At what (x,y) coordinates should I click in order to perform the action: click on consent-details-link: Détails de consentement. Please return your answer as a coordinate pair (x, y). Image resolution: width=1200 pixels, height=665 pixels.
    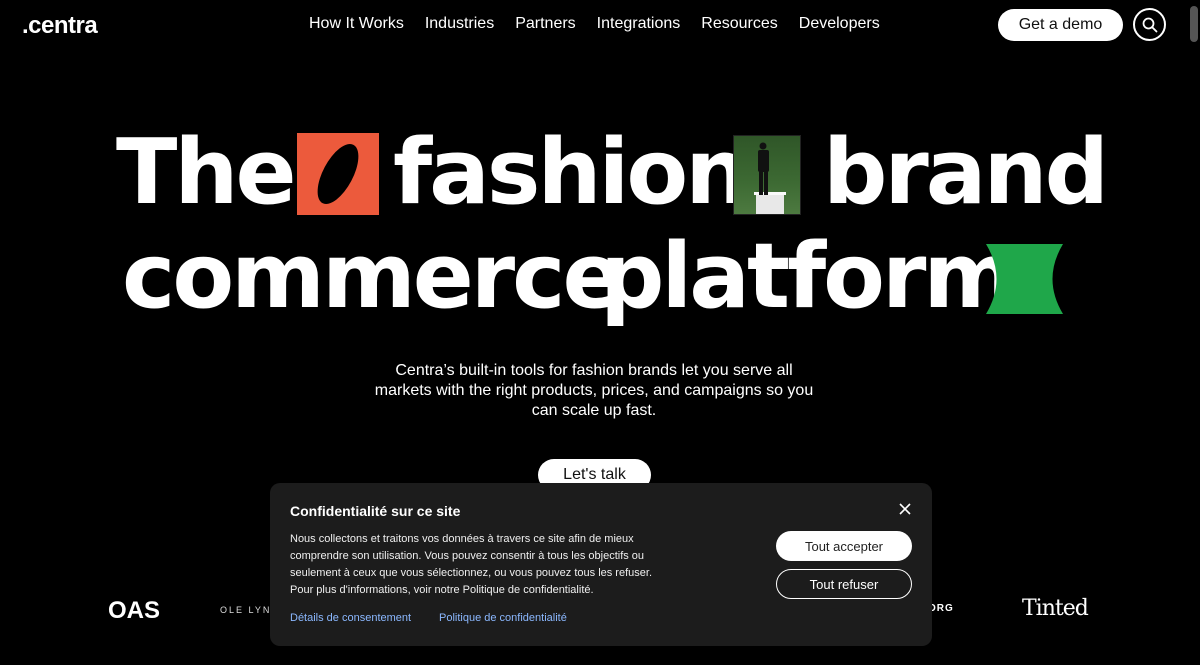
    Looking at the image, I should click on (350, 618).